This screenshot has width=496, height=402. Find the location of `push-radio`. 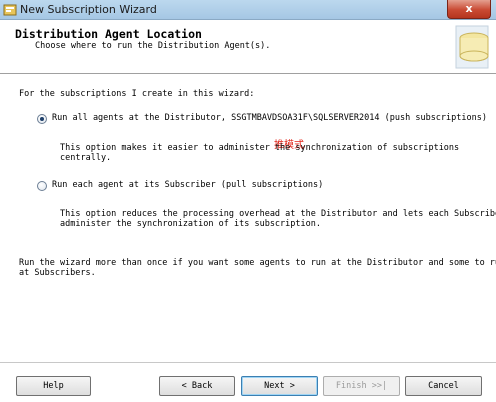

push-radio is located at coordinates (42, 119).